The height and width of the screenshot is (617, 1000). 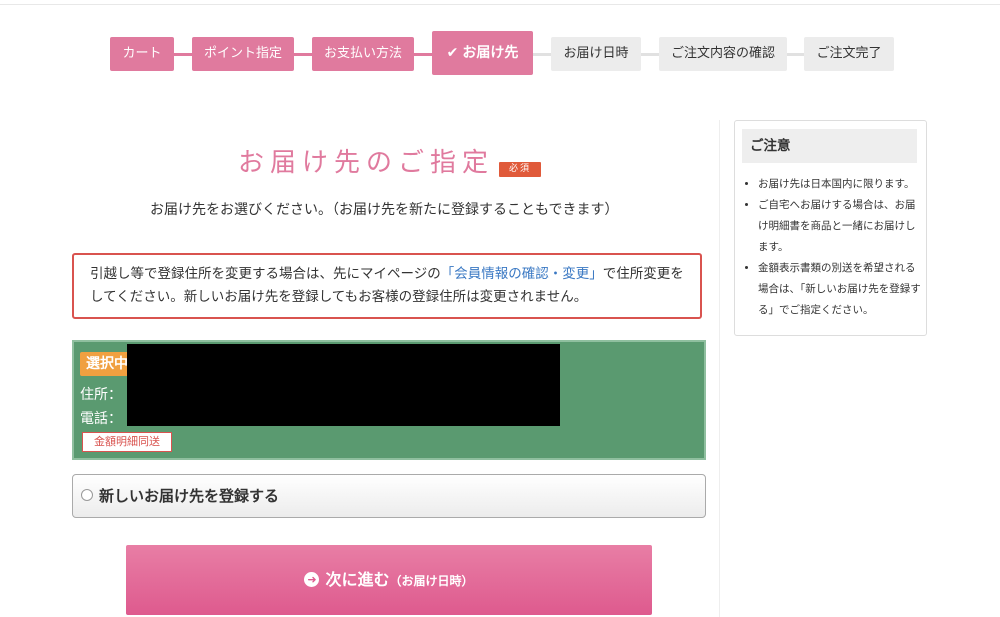 What do you see at coordinates (343, 385) in the screenshot?
I see `redacted-block` at bounding box center [343, 385].